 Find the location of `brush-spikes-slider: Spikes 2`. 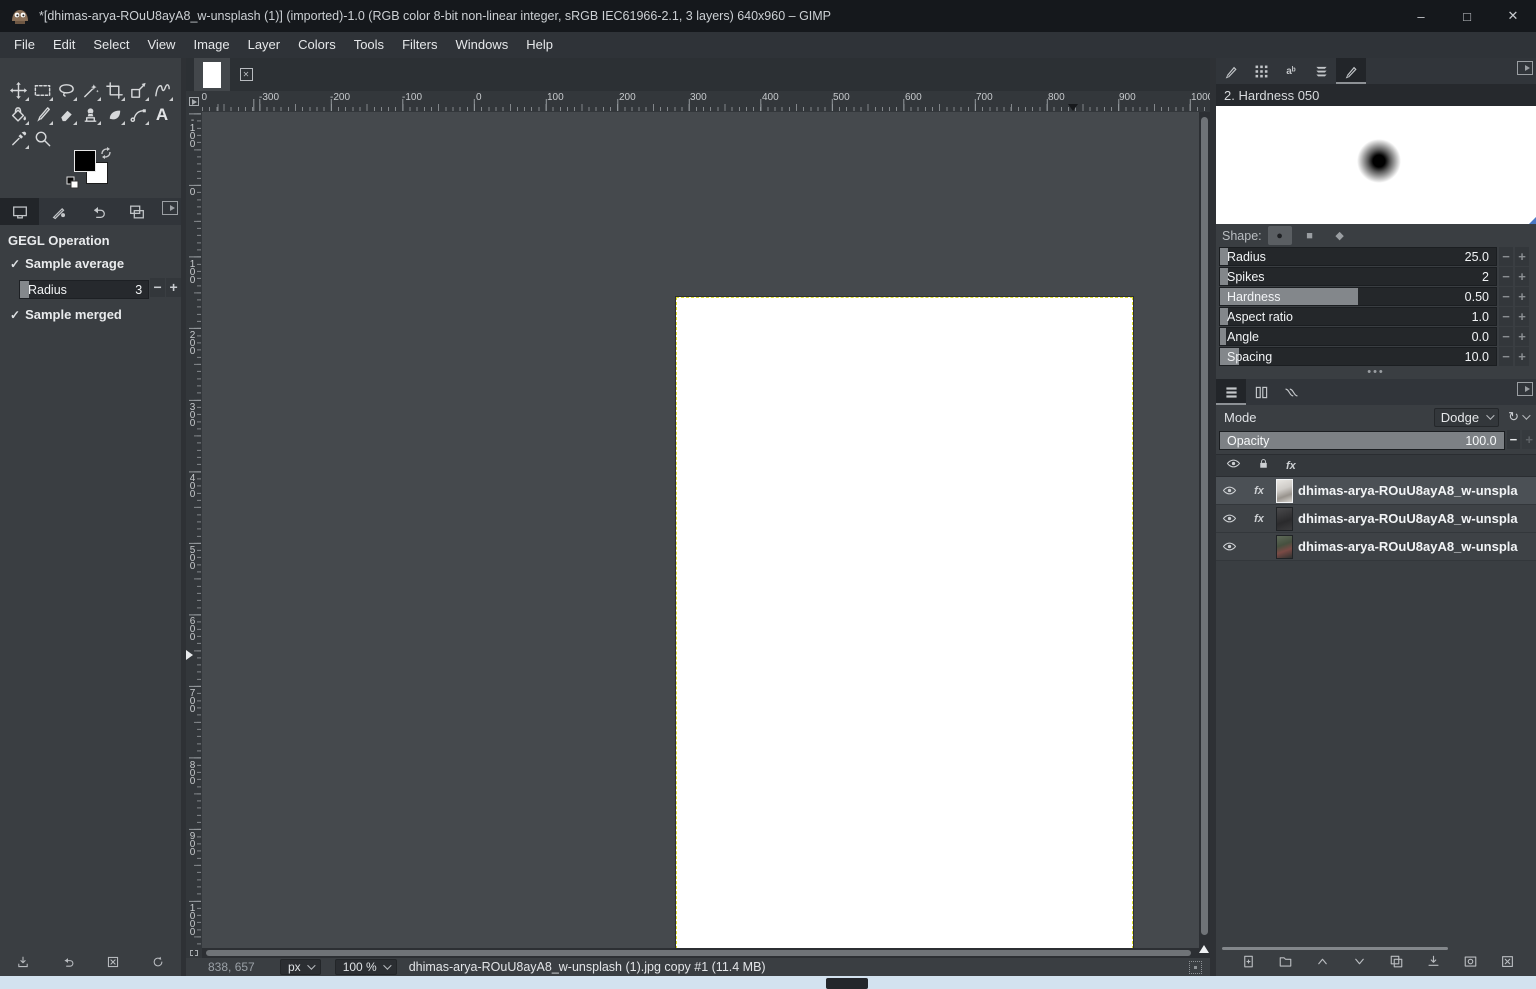

brush-spikes-slider: Spikes 2 is located at coordinates (1358, 276).